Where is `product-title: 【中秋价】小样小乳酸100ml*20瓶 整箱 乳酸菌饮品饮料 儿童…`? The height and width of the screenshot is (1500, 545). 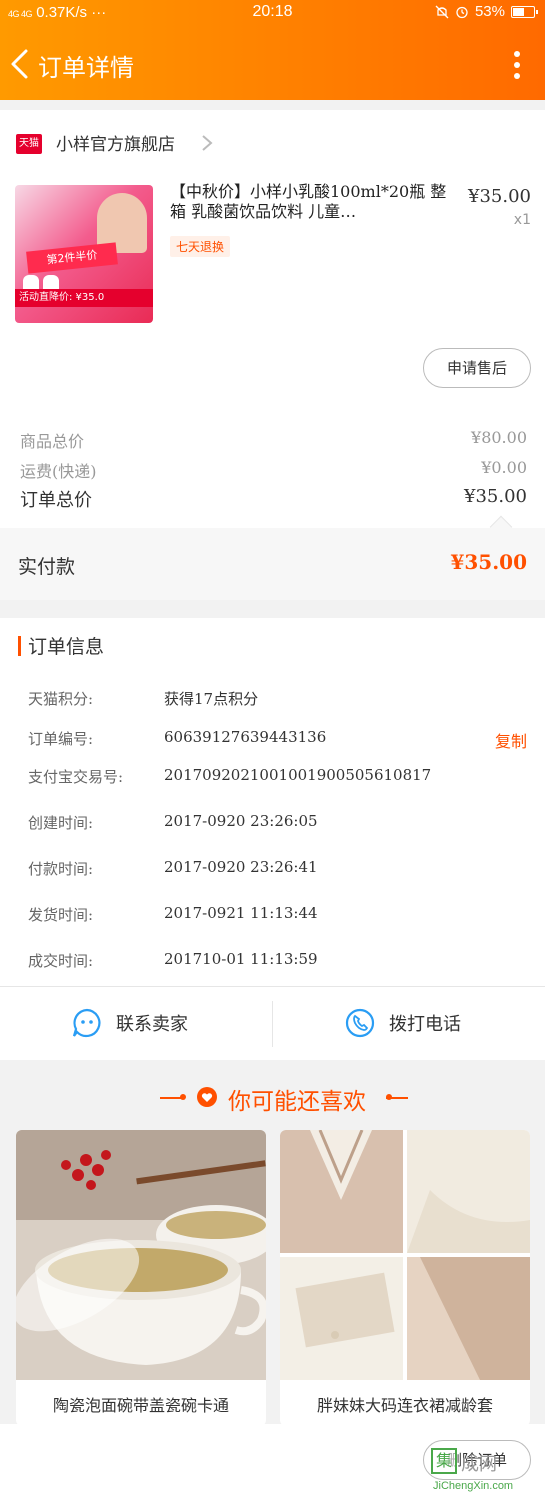 product-title: 【中秋价】小样小乳酸100ml*20瓶 整箱 乳酸菌饮品饮料 儿童… is located at coordinates (312, 202).